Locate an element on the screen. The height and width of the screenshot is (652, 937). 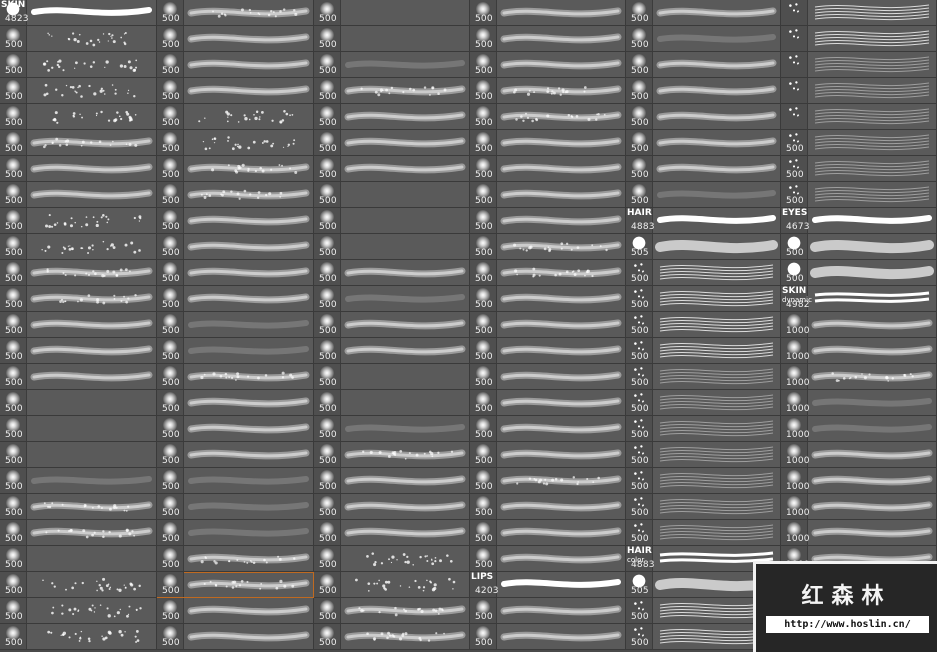
brush-preset: SKIN 4823 is located at coordinates (78, 13).